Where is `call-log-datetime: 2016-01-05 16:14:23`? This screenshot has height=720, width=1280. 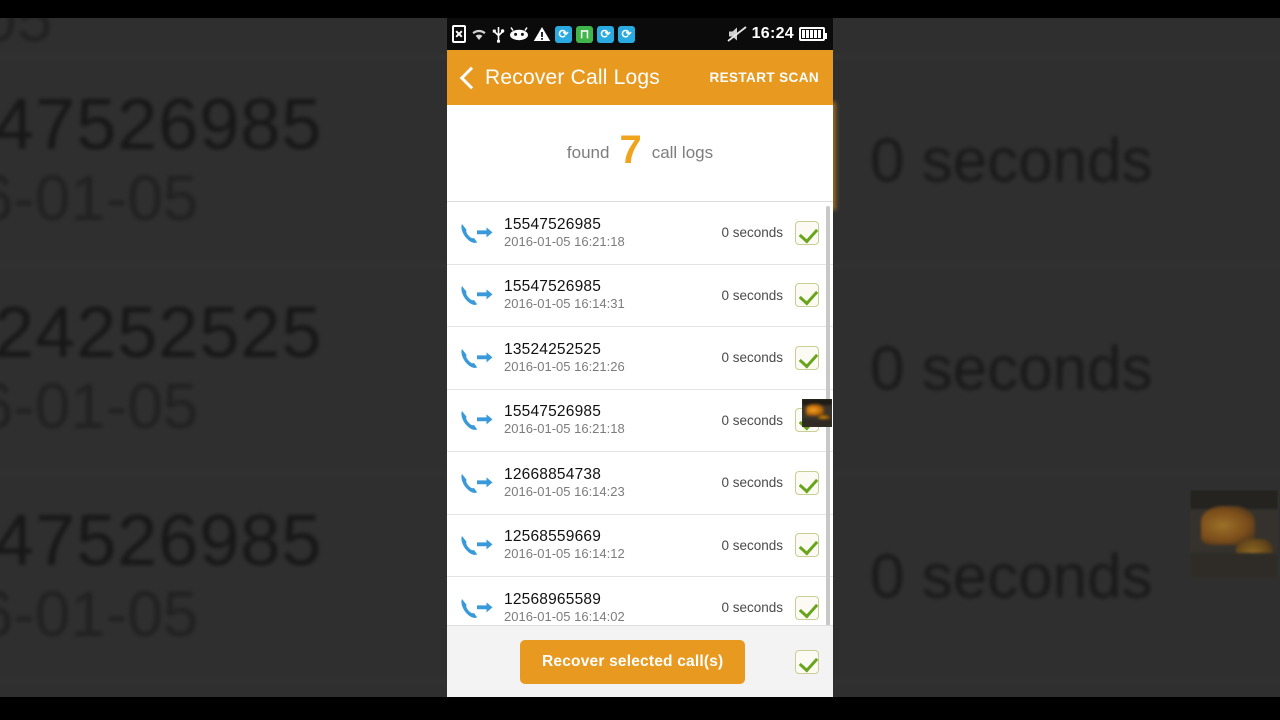 call-log-datetime: 2016-01-05 16:14:23 is located at coordinates (564, 491).